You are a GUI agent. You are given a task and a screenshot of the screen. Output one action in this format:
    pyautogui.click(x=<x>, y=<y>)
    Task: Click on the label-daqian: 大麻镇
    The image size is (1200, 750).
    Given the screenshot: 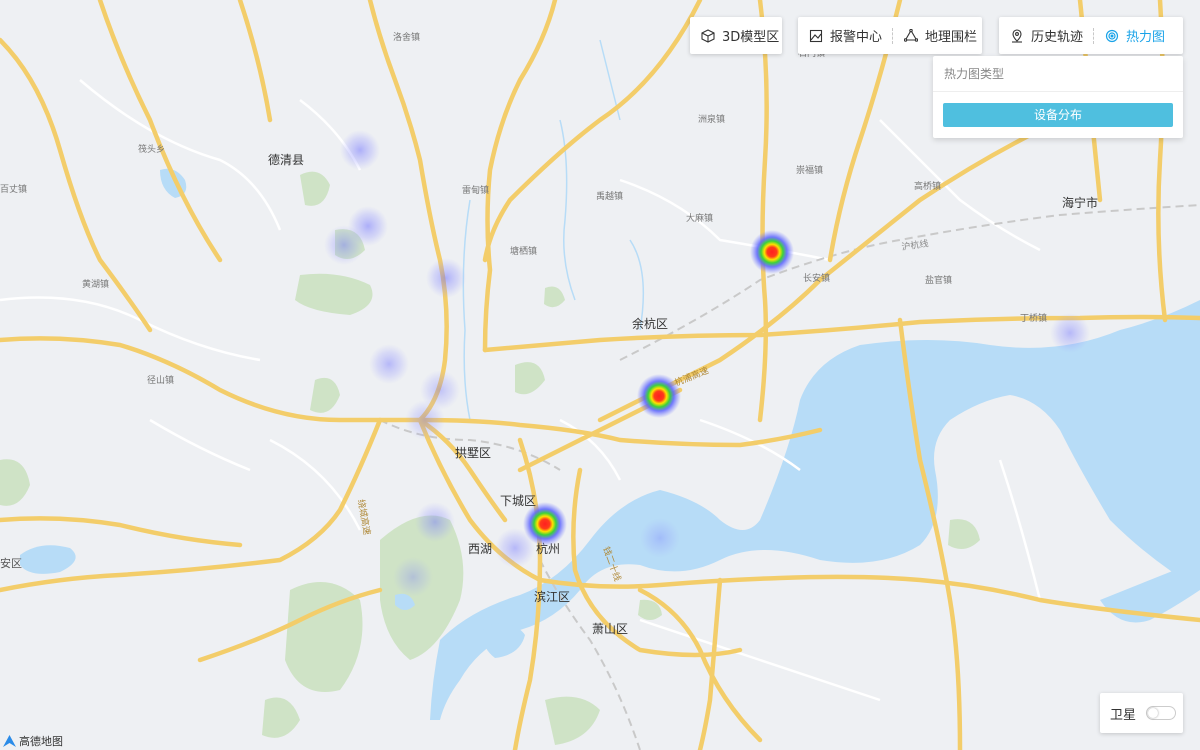 What is the action you would take?
    pyautogui.click(x=699, y=218)
    